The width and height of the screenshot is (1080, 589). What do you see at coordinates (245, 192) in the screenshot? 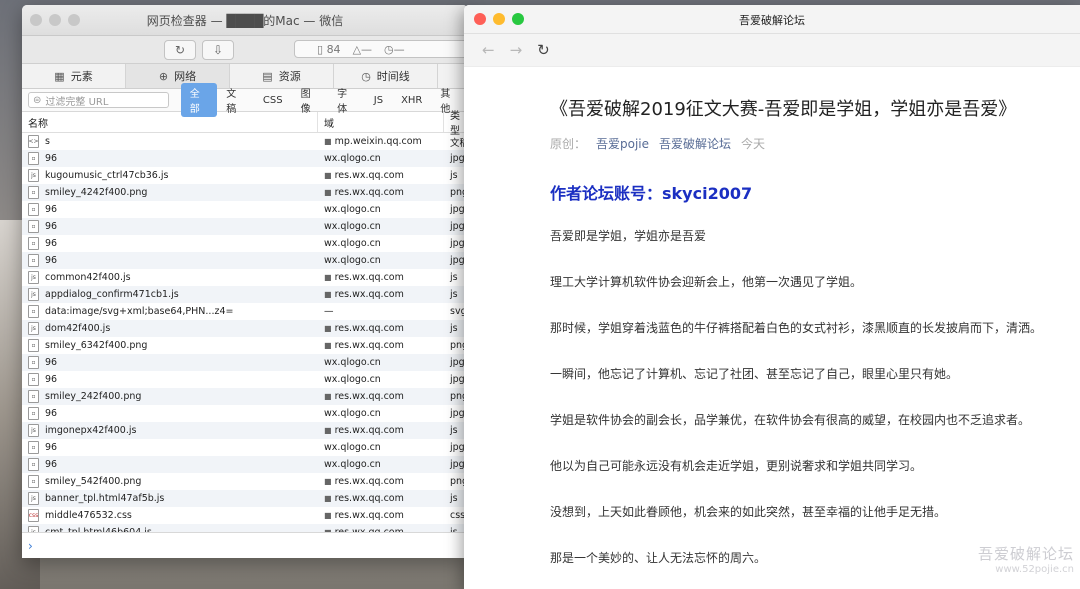
I see `table-row: ▫ smiley_4242f400.png ■ res.wx.qq.com png` at bounding box center [245, 192].